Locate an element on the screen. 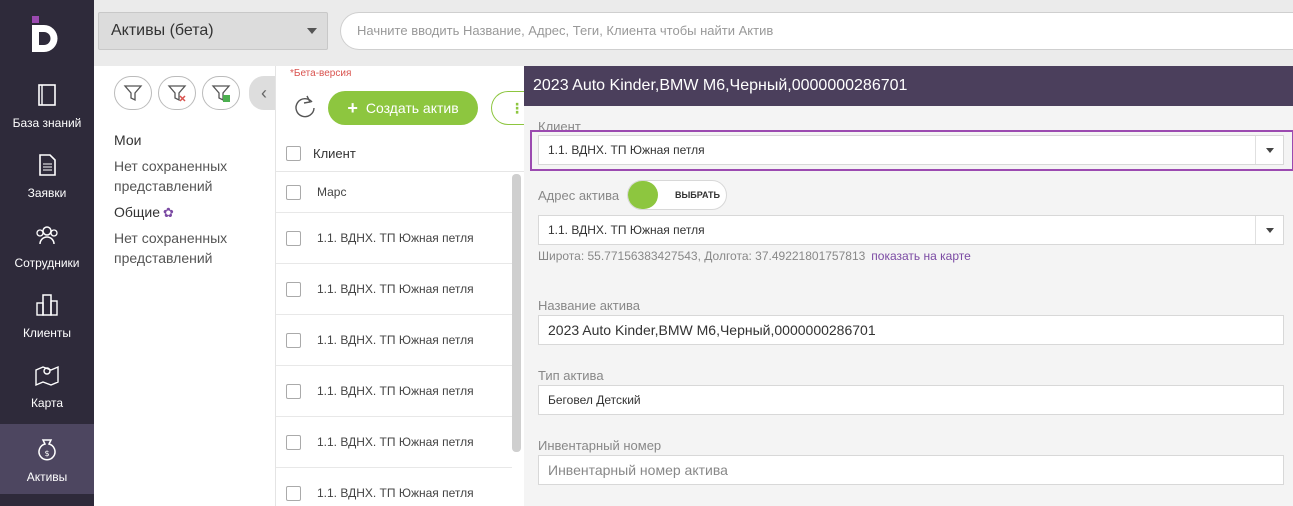 The image size is (1293, 506). nav-knowledge-base: База знаний is located at coordinates (47, 105).